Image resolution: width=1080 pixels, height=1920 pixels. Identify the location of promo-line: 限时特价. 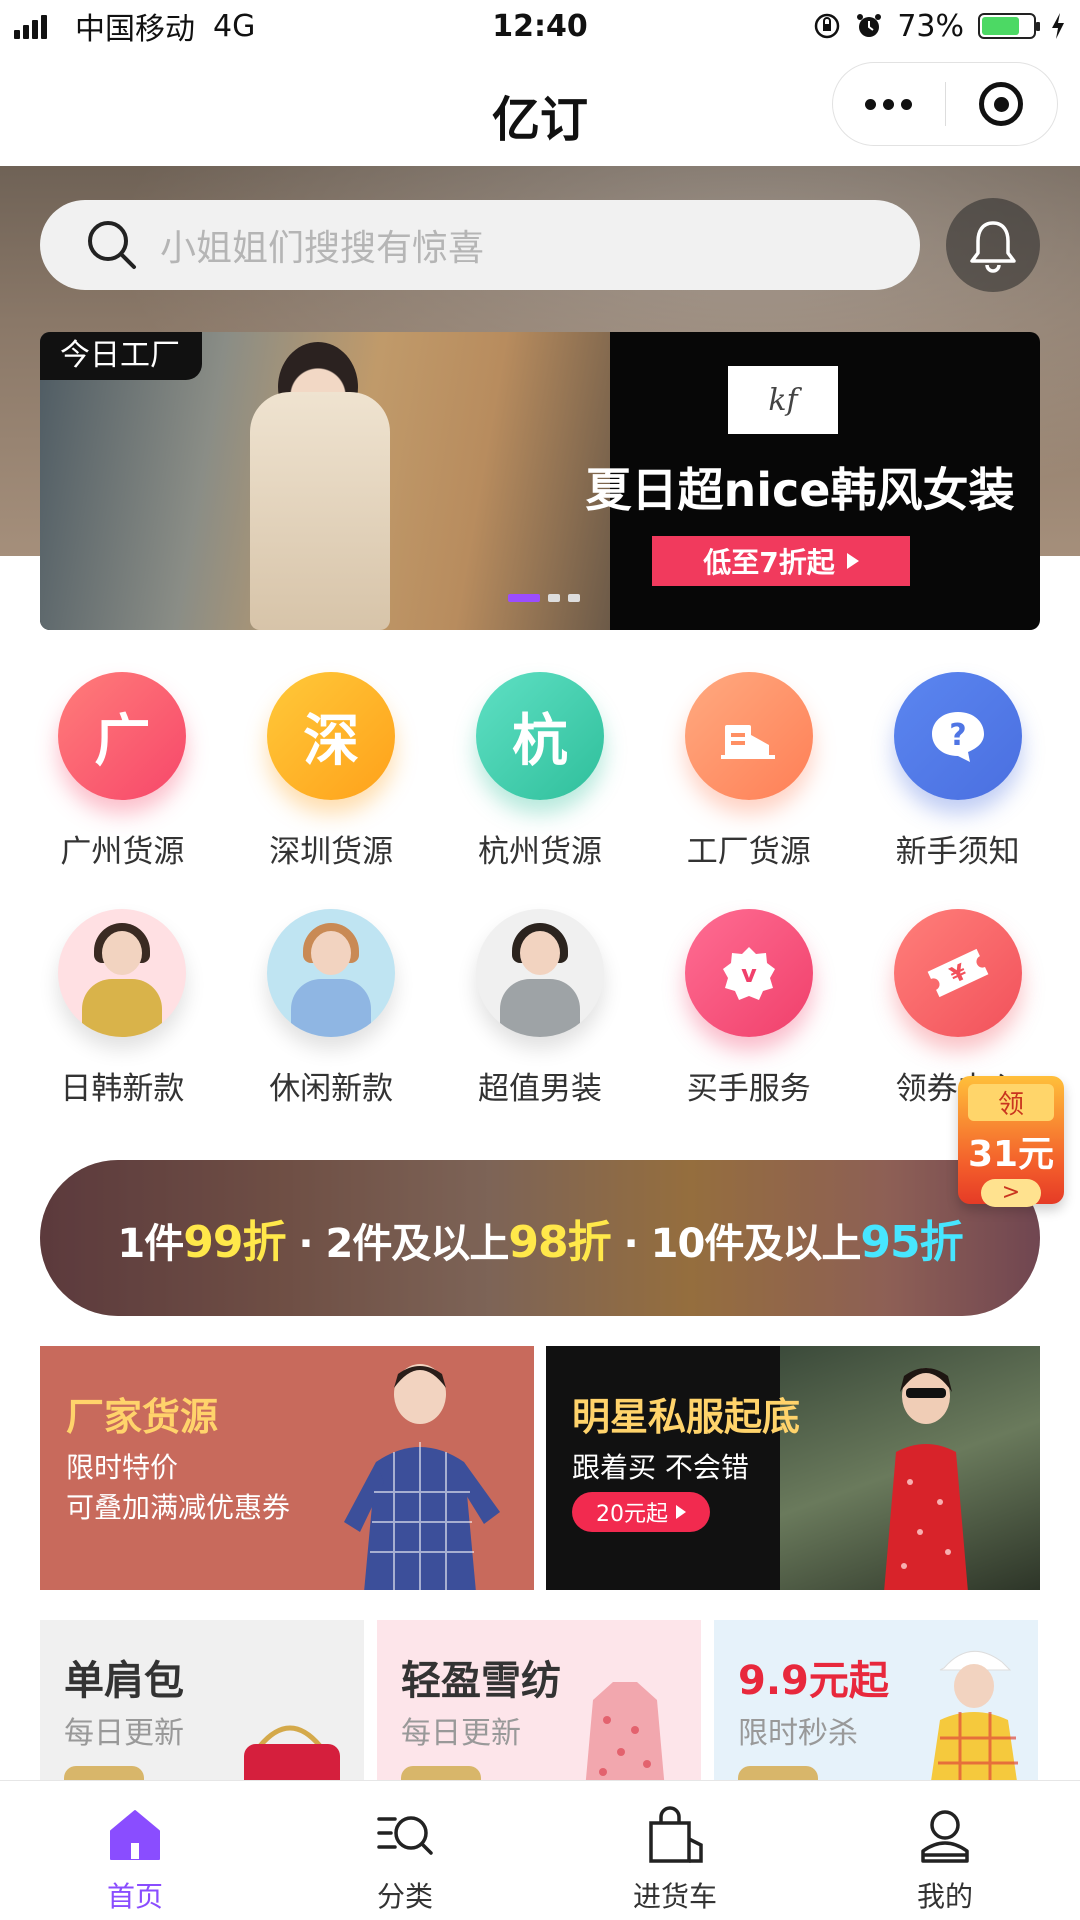
(122, 1467).